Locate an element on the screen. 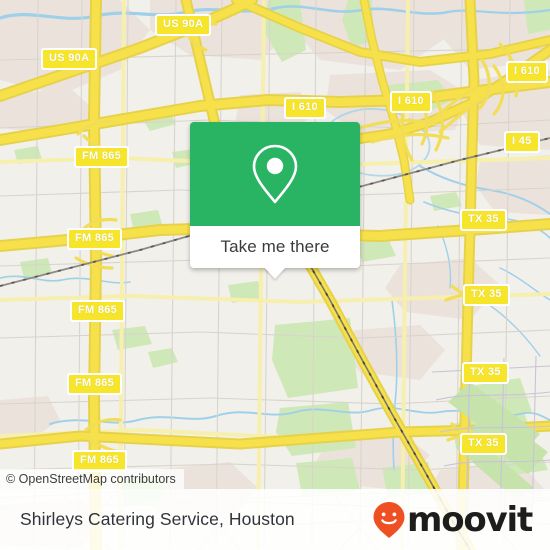 This screenshot has width=550, height=550. place-popup-card: Take me there is located at coordinates (275, 200).